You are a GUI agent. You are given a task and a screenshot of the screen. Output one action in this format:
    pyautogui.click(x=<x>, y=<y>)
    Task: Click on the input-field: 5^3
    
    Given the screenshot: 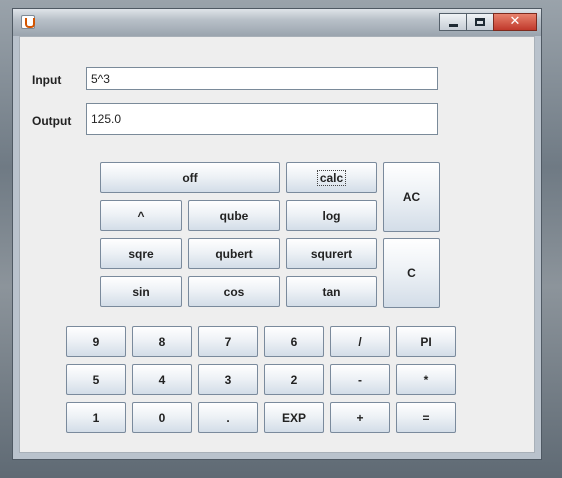 What is the action you would take?
    pyautogui.click(x=262, y=78)
    